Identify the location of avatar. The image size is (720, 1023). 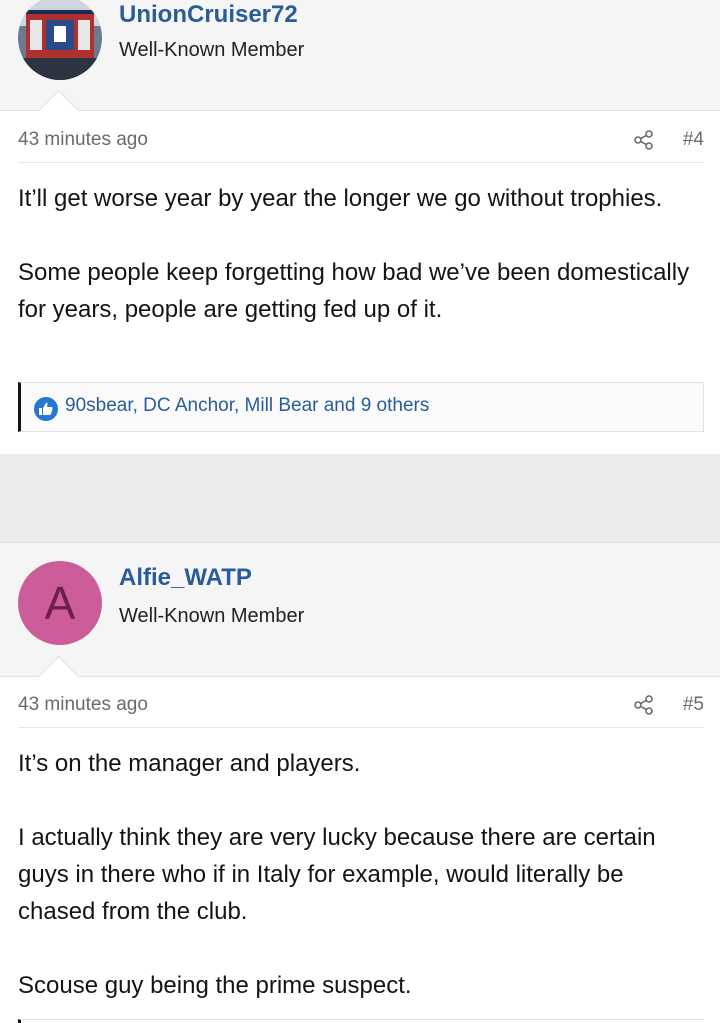
(60, 40).